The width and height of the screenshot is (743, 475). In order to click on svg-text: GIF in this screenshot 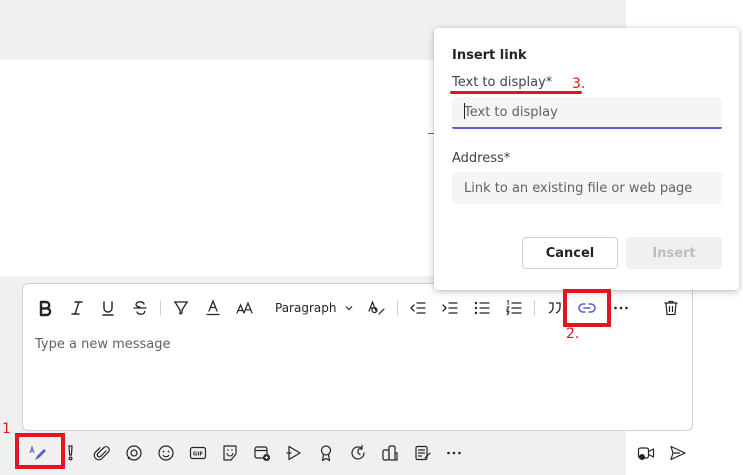, I will do `click(198, 455)`.